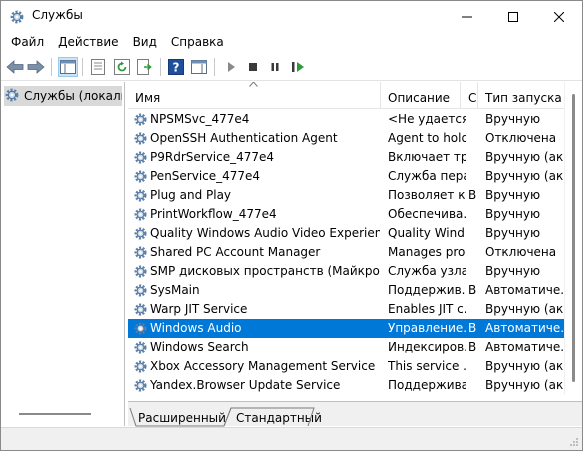 The image size is (583, 451). What do you see at coordinates (265, 233) in the screenshot?
I see `service-name: Quality Windows Audio Video Experience` at bounding box center [265, 233].